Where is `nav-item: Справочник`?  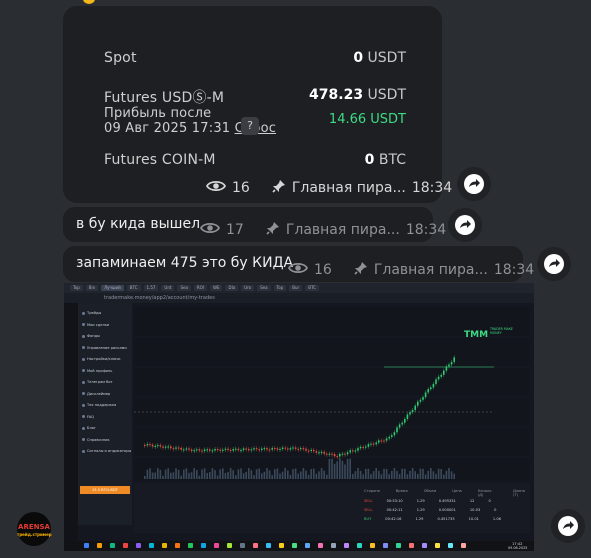
nav-item: Справочник is located at coordinates (96, 440).